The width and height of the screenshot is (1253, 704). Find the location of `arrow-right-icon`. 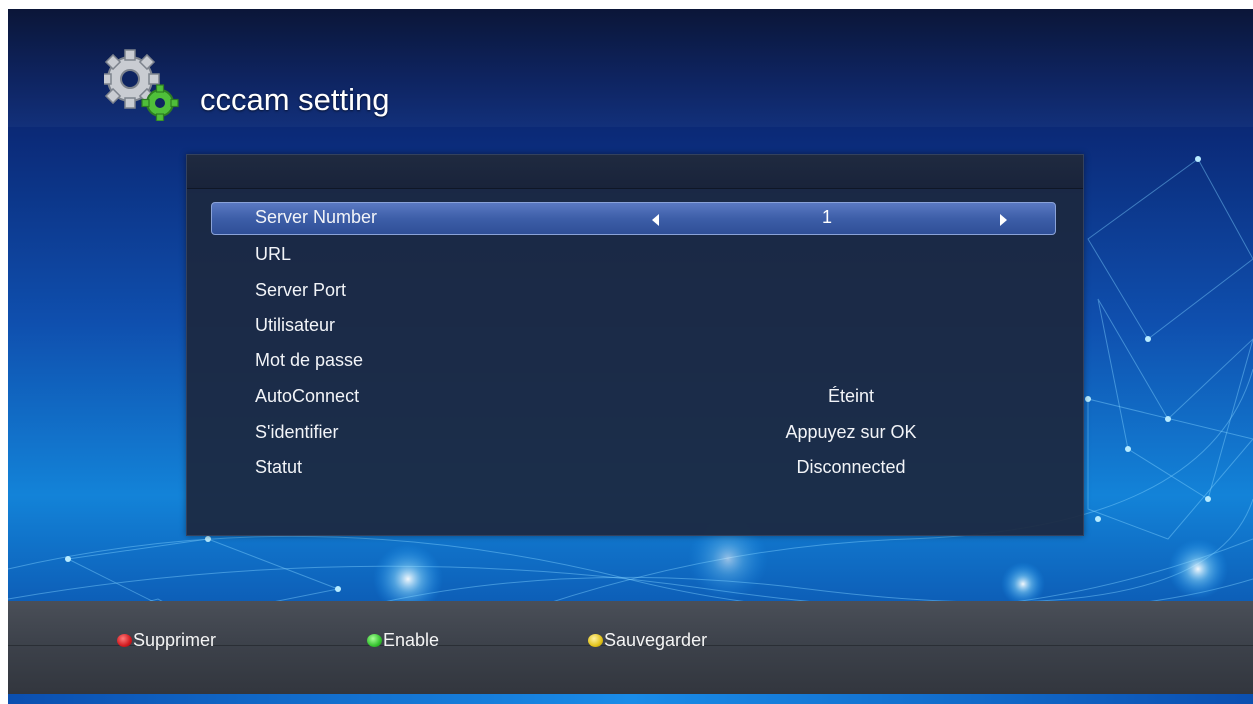

arrow-right-icon is located at coordinates (1003, 220).